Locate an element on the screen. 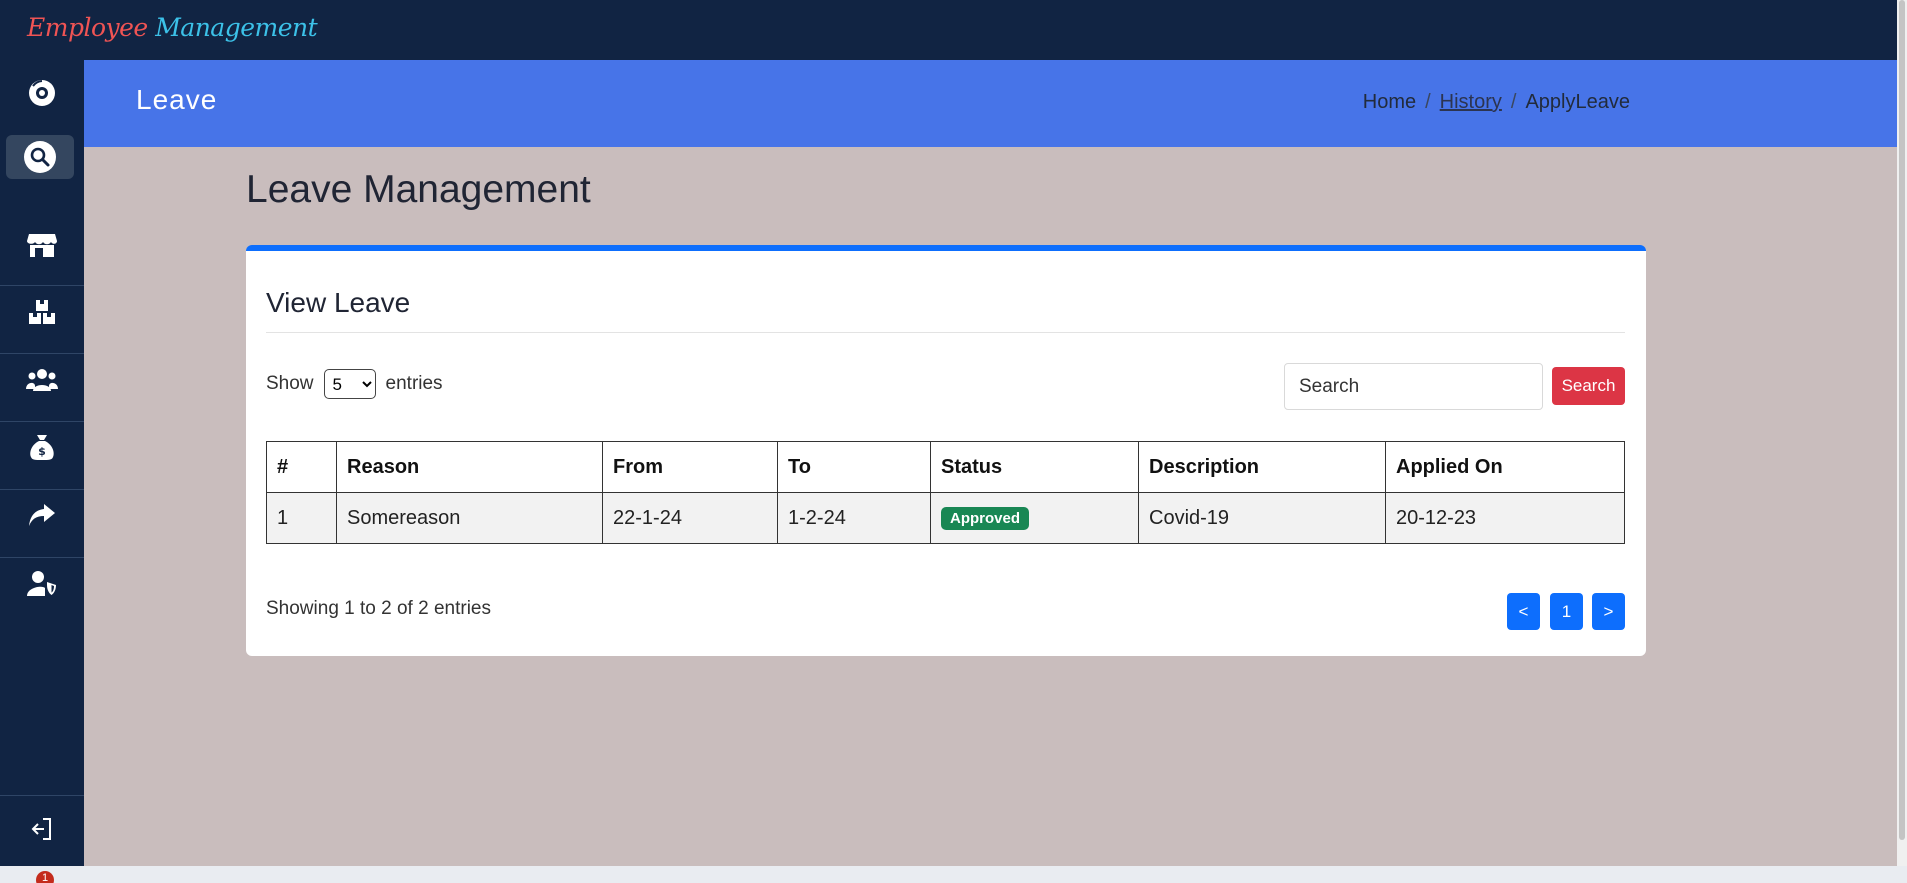 The width and height of the screenshot is (1907, 883). sidebar-item-leave is located at coordinates (42, 515).